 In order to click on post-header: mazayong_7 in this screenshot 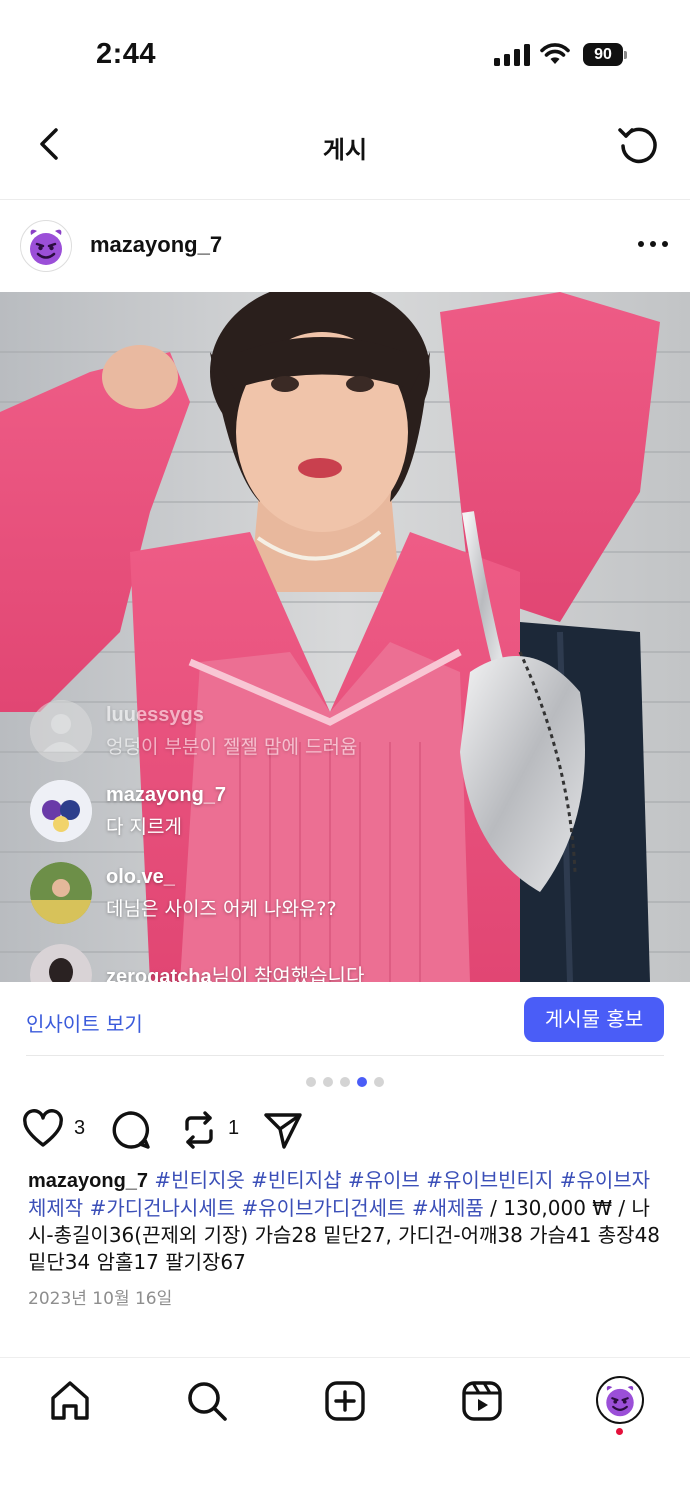, I will do `click(345, 246)`.